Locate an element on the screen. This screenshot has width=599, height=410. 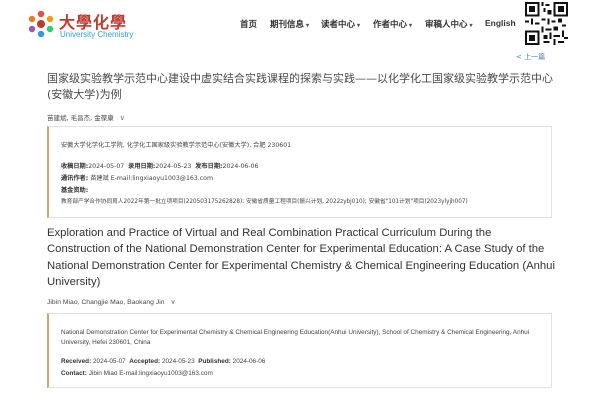
authors-cn-text: 苗建斌, 毛昌杰, 金葆康 is located at coordinates (80, 118).